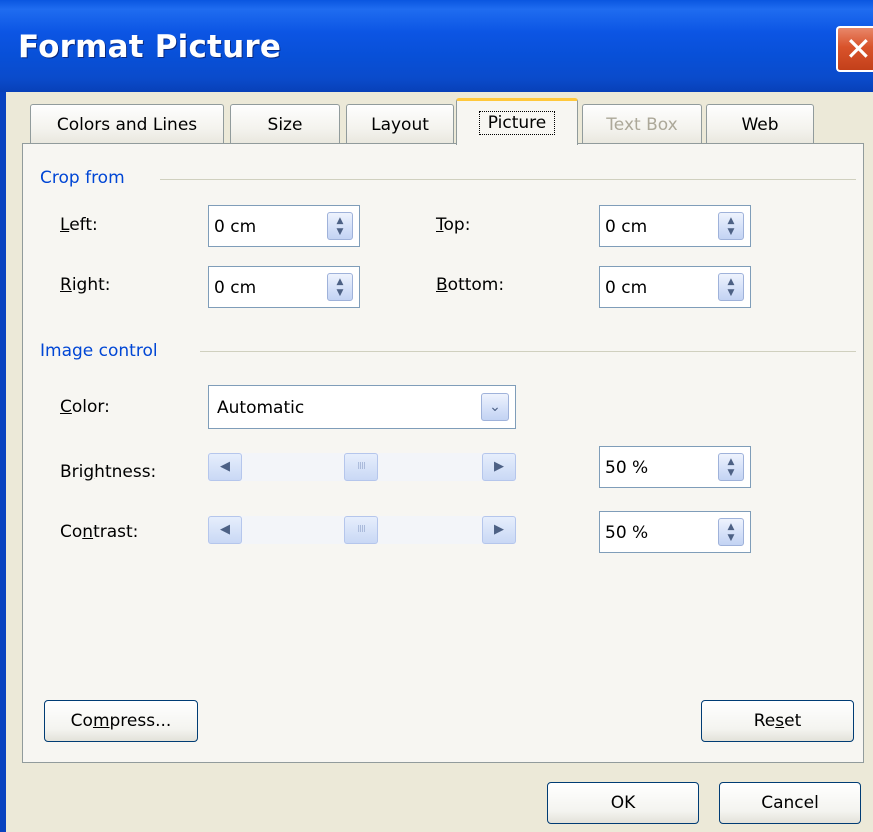 This screenshot has height=832, width=873. What do you see at coordinates (528, 351) in the screenshot?
I see `image-control-group-divider` at bounding box center [528, 351].